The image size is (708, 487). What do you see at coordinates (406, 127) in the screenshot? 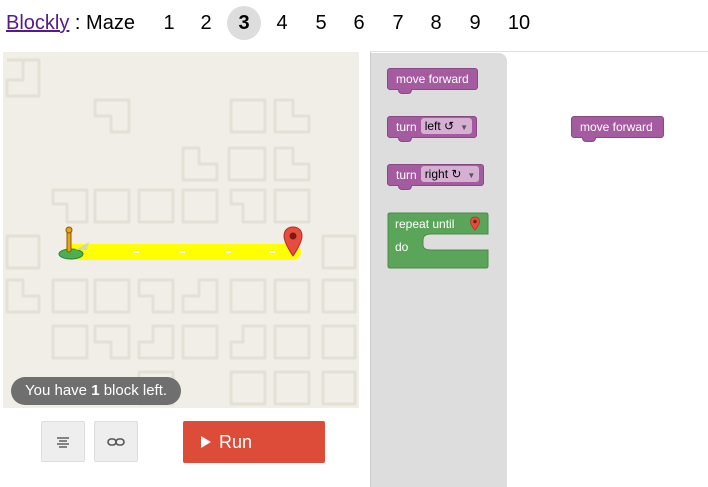
I see `turn-left-label: turn` at bounding box center [406, 127].